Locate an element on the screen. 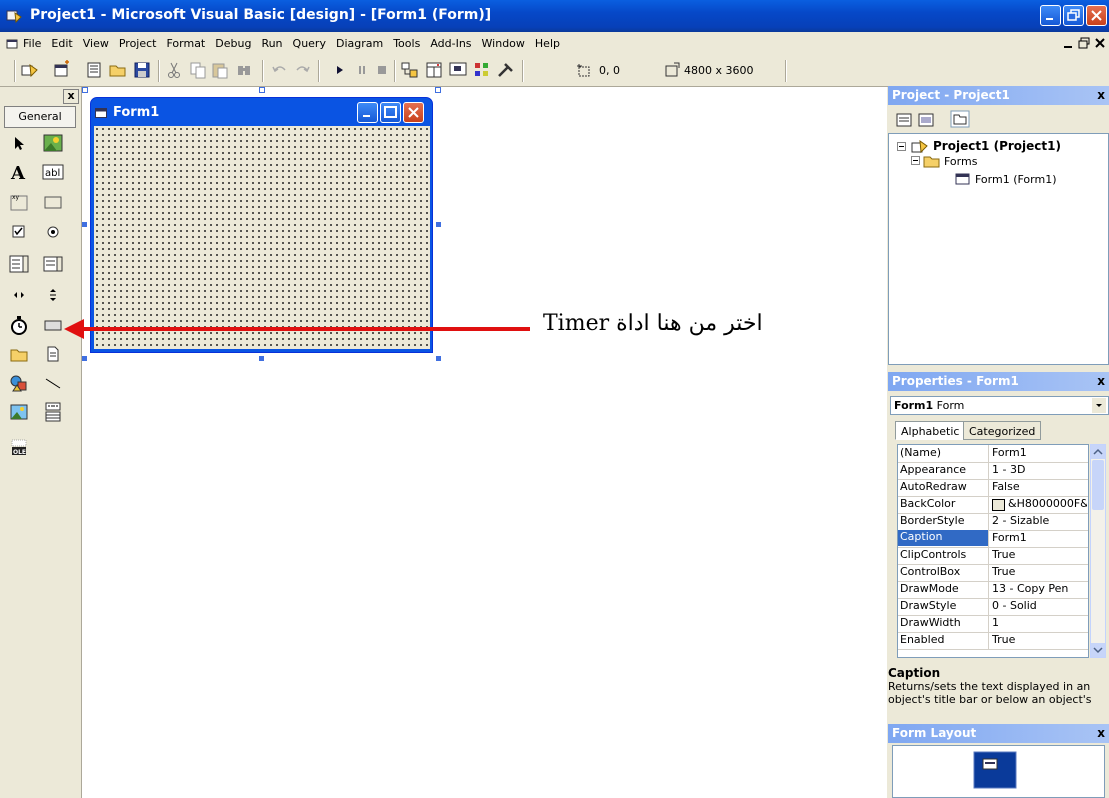 The height and width of the screenshot is (798, 1109). start-icon is located at coordinates (340, 70).